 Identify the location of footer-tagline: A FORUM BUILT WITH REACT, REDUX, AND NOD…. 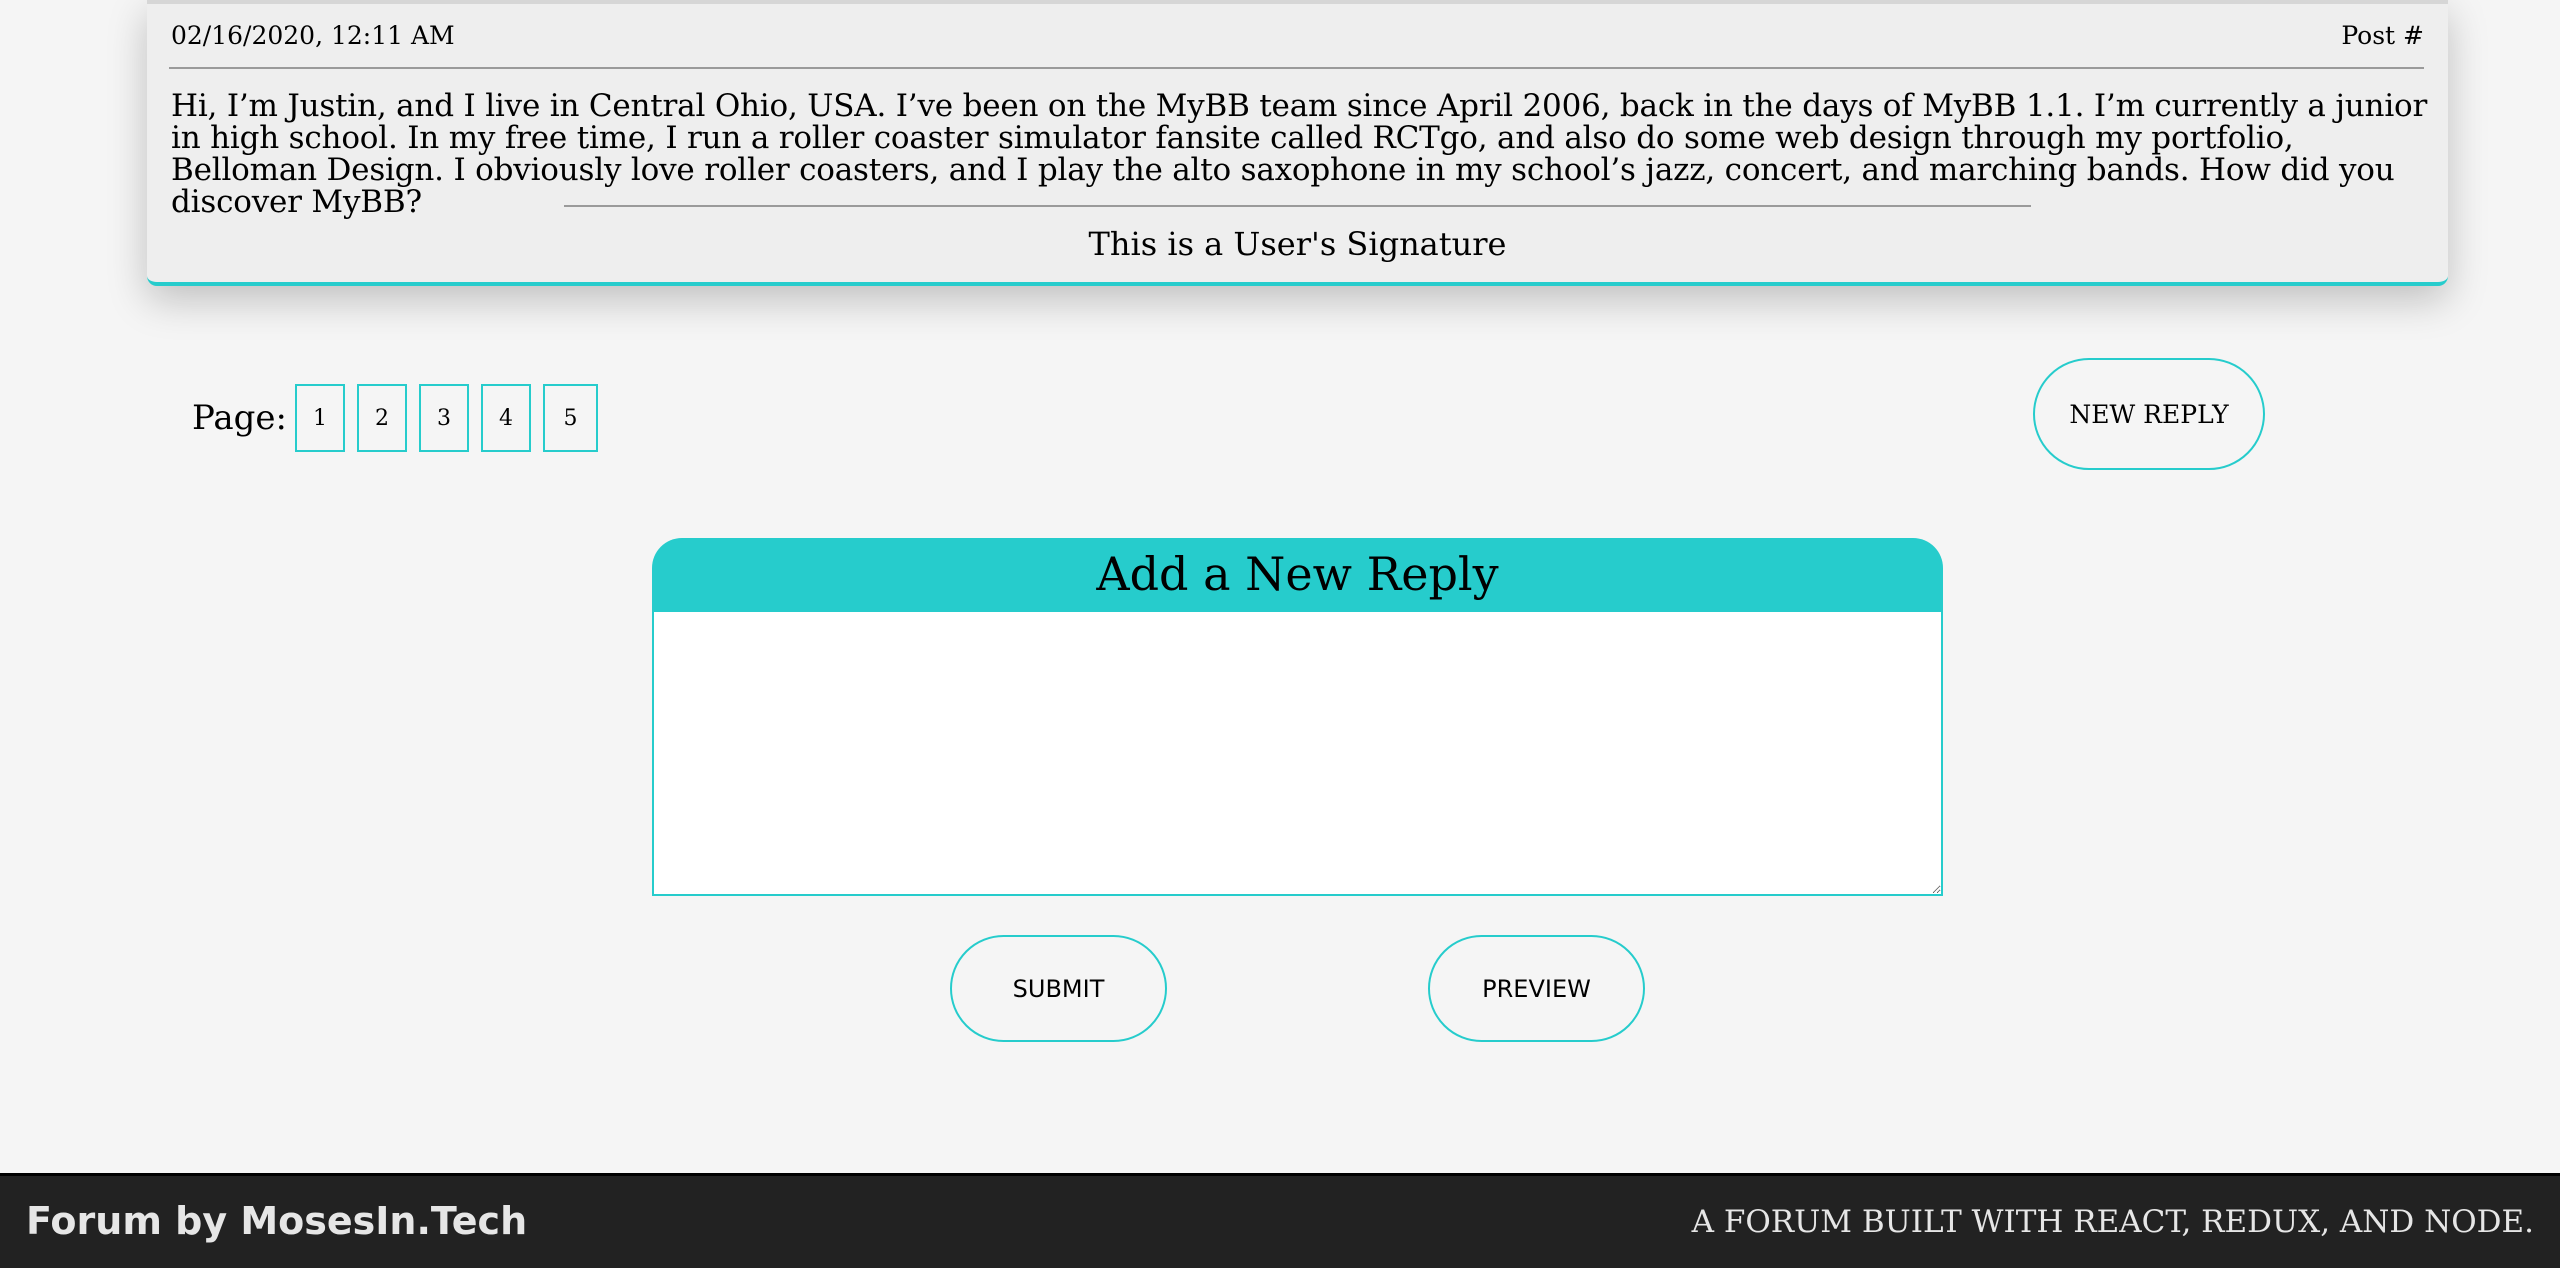
(2112, 1222).